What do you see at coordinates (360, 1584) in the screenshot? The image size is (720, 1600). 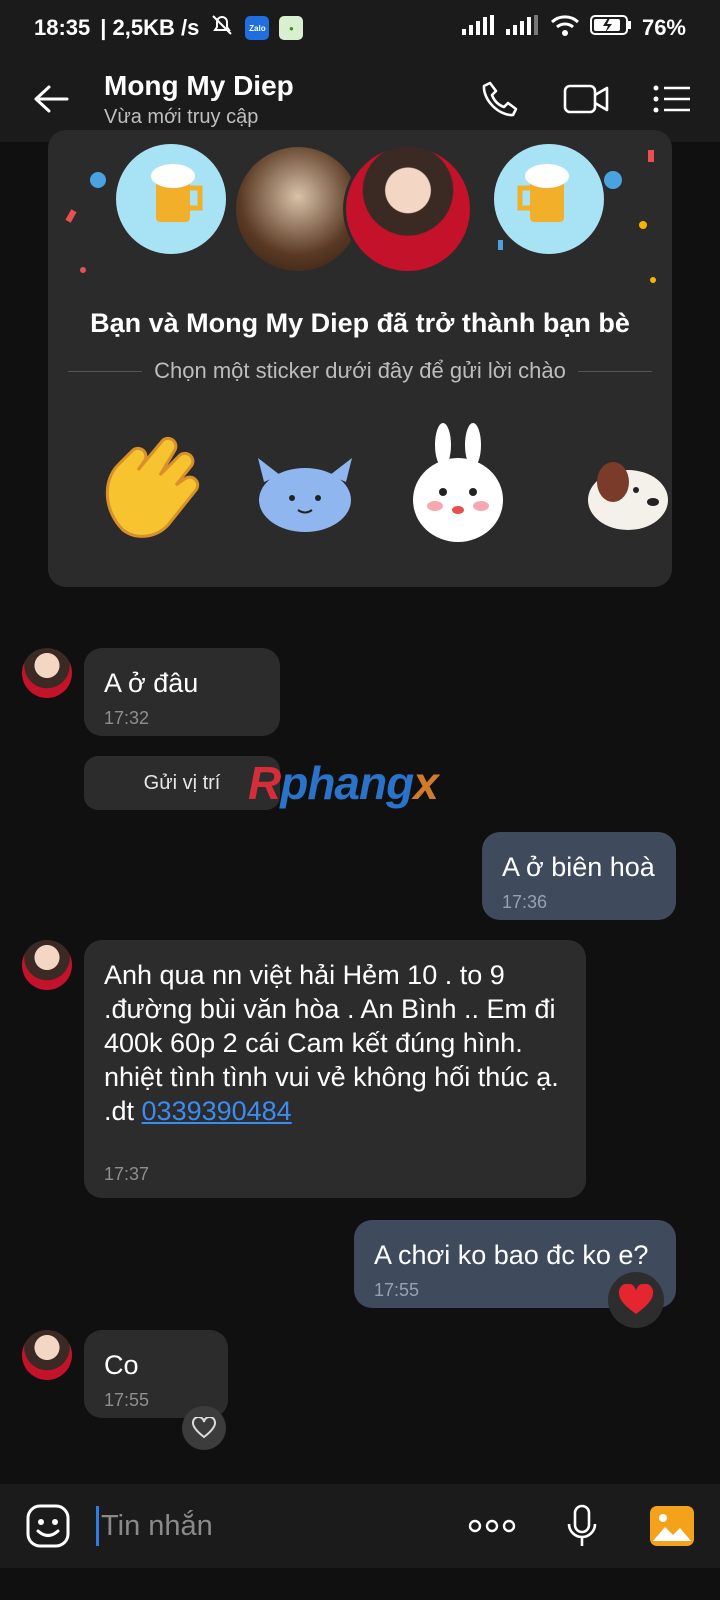 I see `system-navigation-bar` at bounding box center [360, 1584].